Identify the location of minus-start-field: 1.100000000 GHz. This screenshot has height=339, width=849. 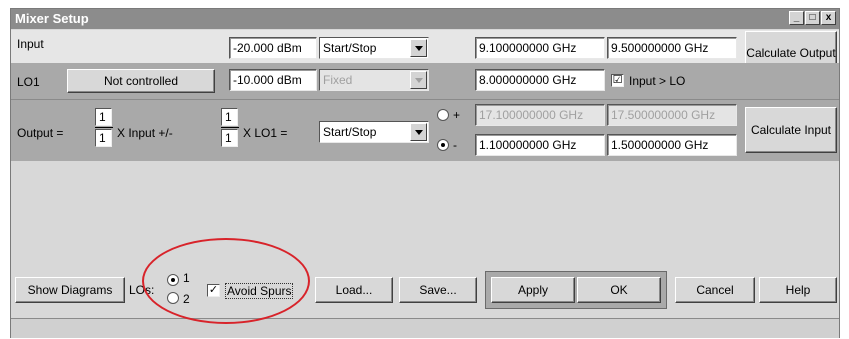
(540, 145).